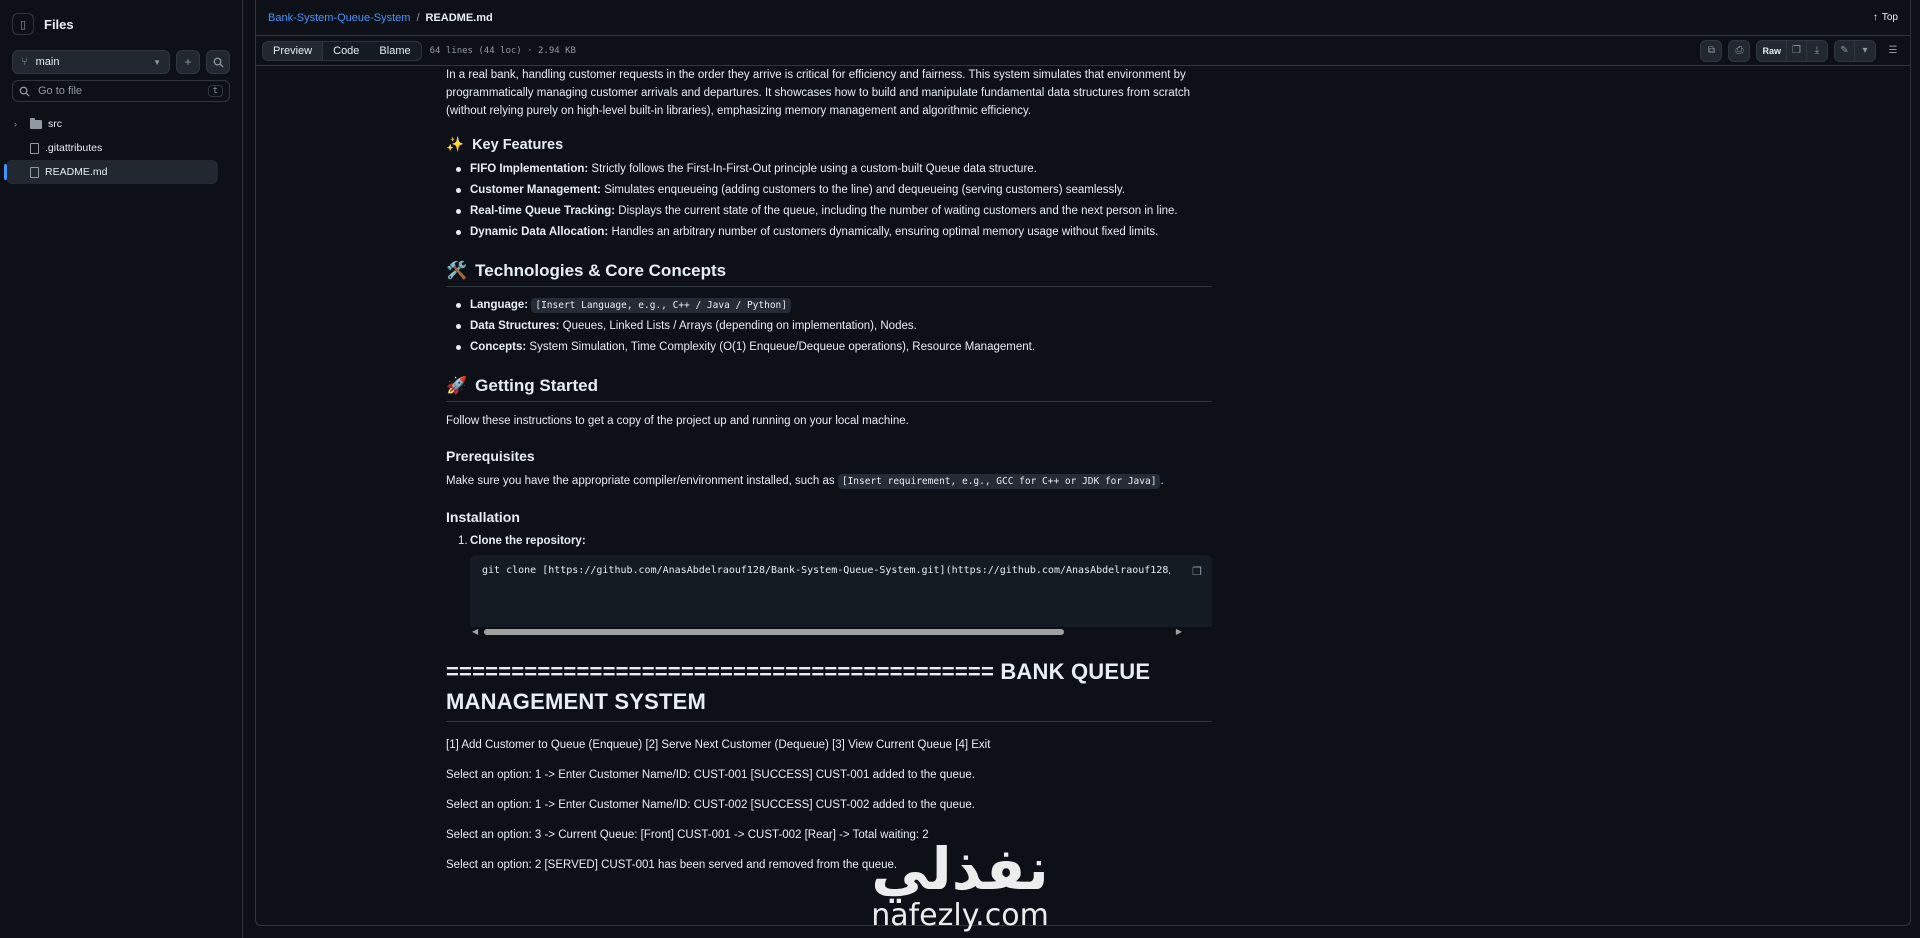 The image size is (1920, 938). Describe the element at coordinates (157, 62) in the screenshot. I see `chevron-down-icon: ▼` at that location.